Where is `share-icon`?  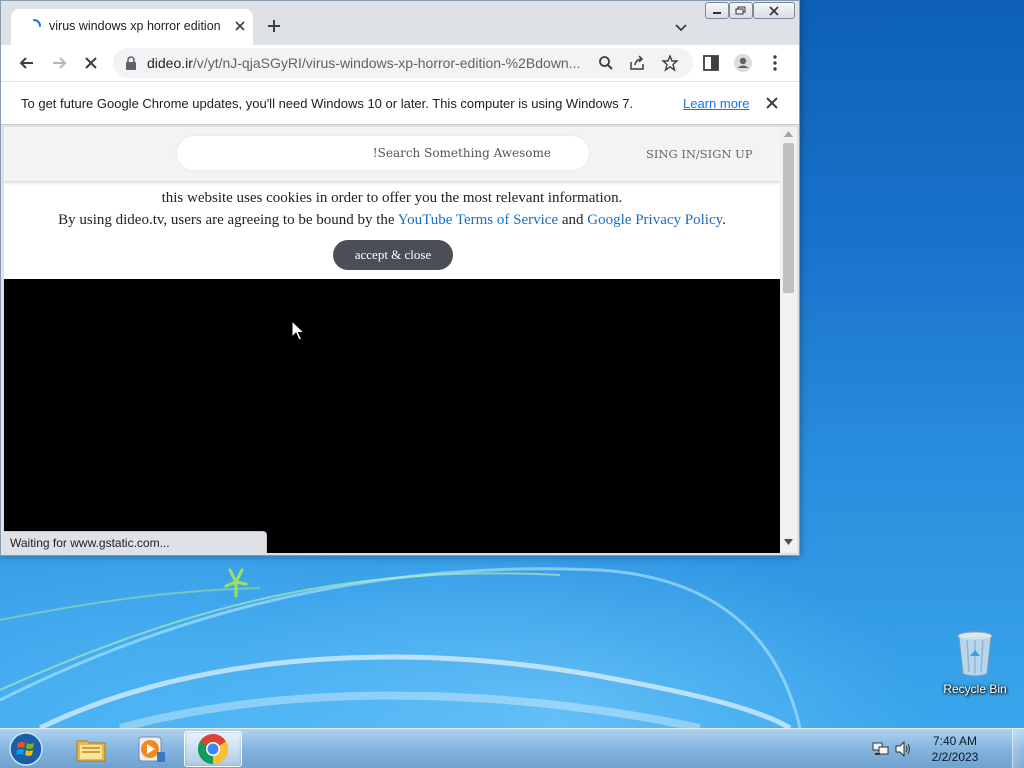
share-icon is located at coordinates (637, 63).